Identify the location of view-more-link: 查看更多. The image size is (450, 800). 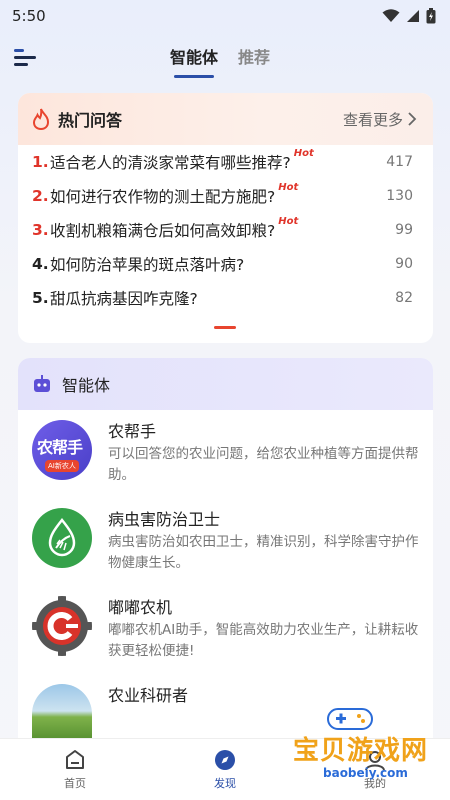
(380, 119).